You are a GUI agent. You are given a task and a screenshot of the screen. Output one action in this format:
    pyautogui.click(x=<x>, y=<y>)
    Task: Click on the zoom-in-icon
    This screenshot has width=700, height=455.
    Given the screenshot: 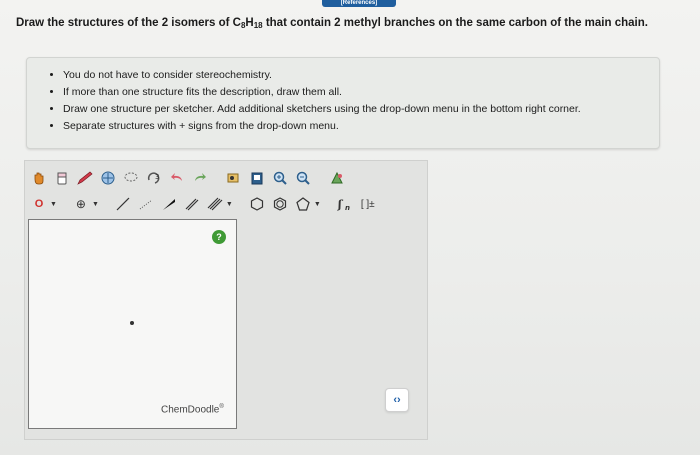 What is the action you would take?
    pyautogui.click(x=280, y=178)
    